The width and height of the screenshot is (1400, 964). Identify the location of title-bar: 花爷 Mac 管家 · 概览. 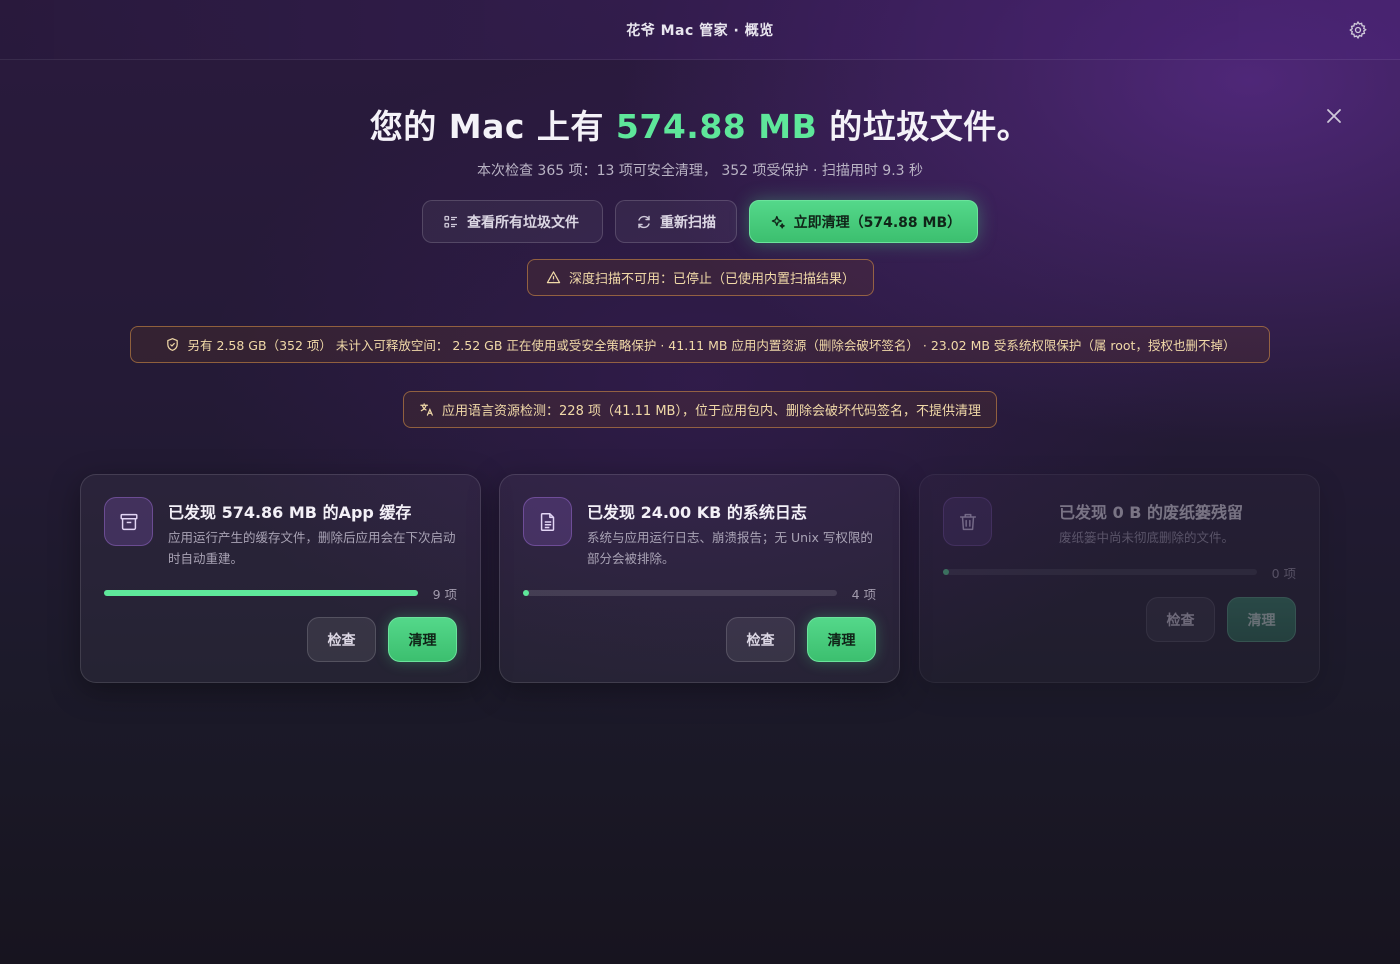
(700, 30).